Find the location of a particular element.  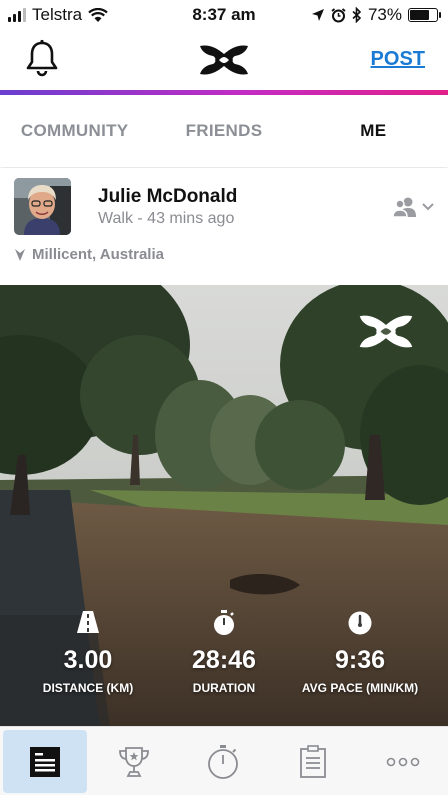

trophy-icon is located at coordinates (133, 761).